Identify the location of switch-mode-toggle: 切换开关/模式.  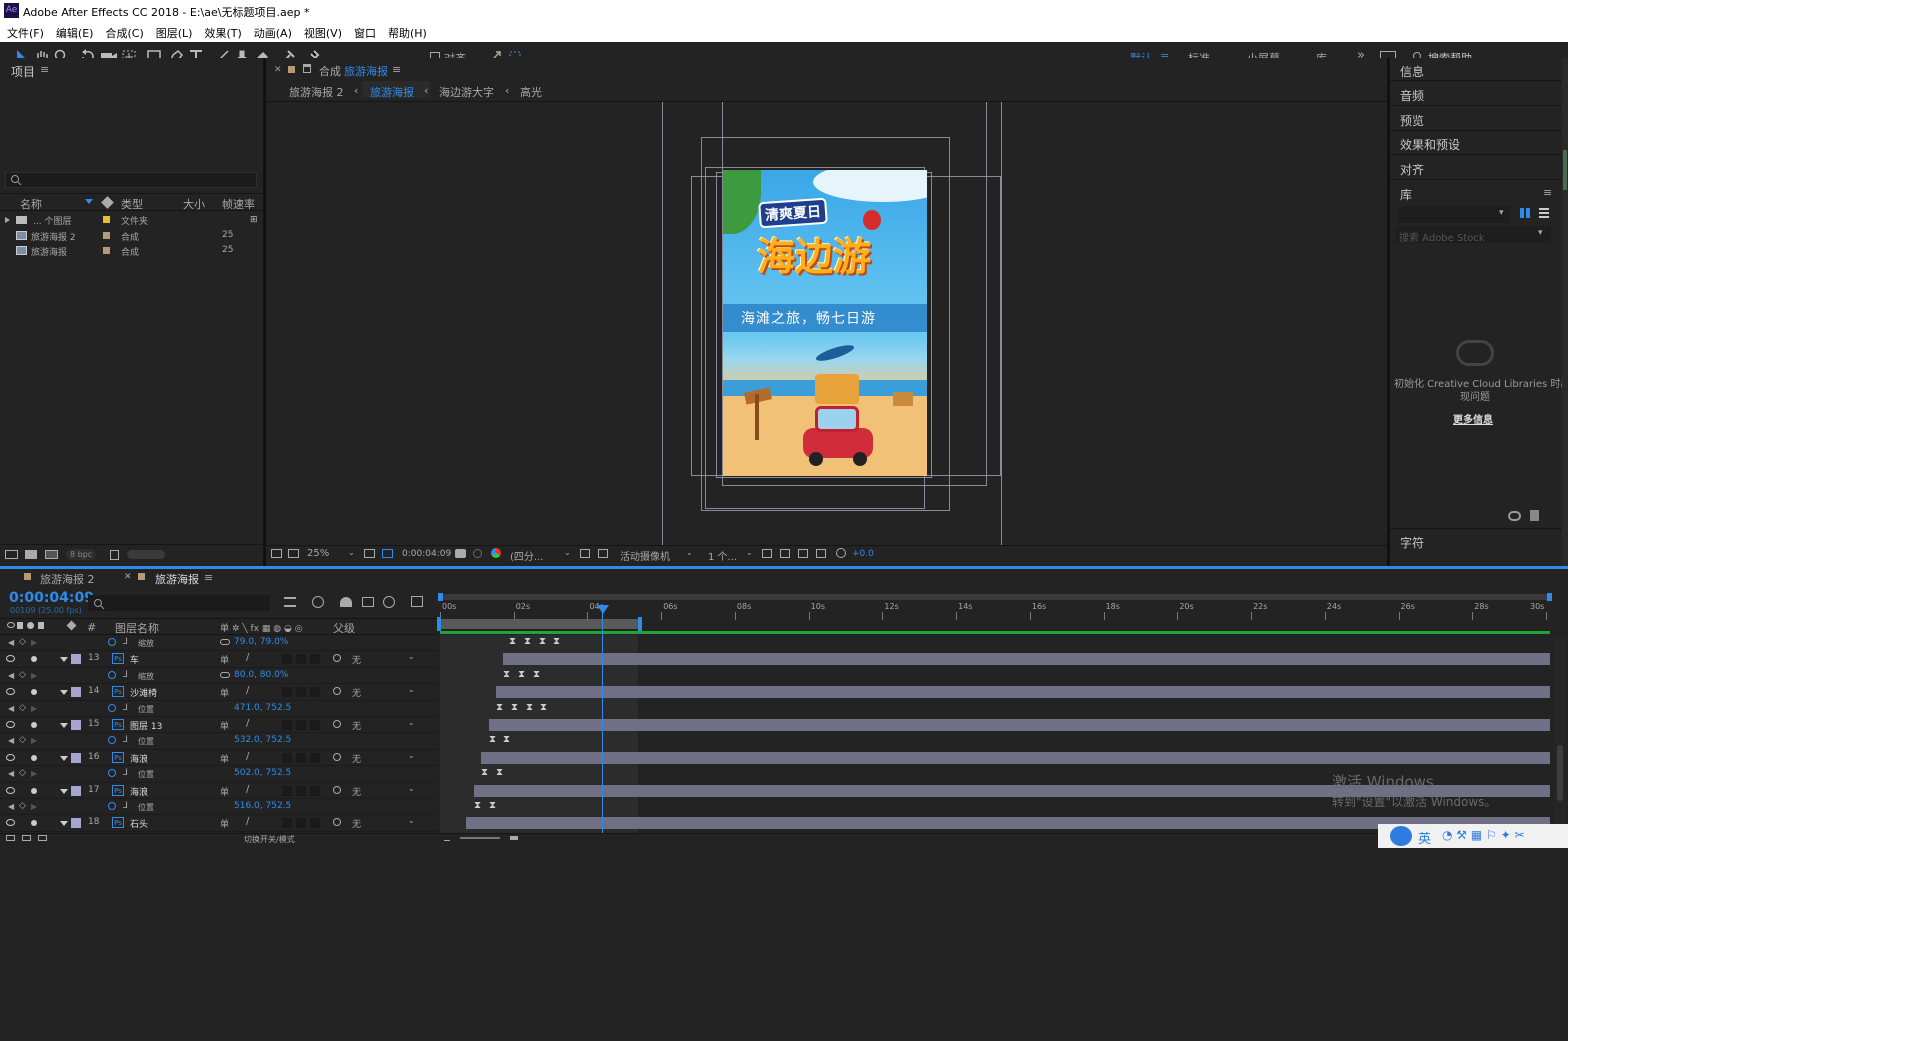
(269, 839).